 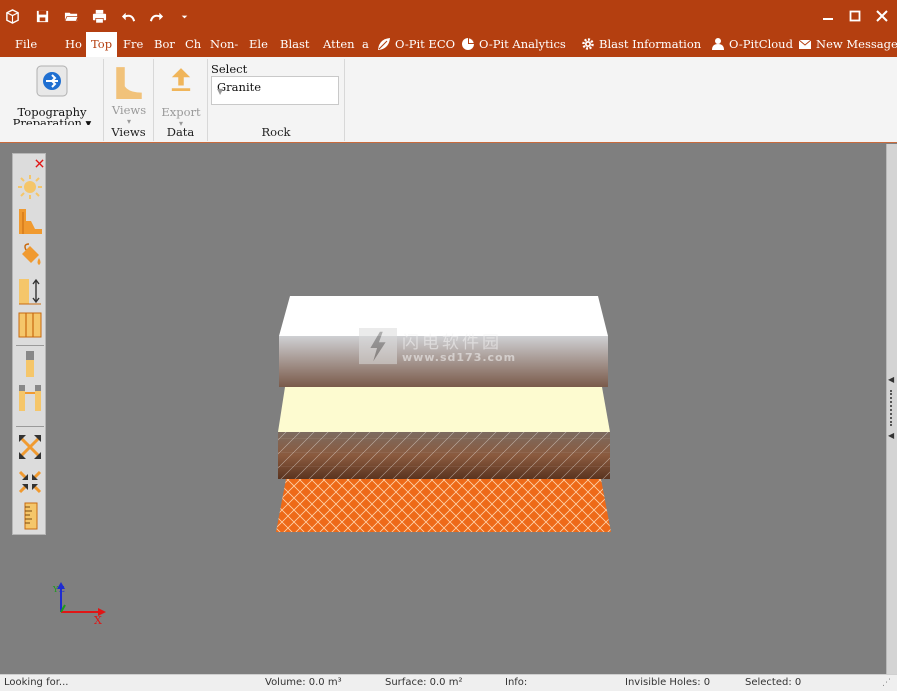 I want to click on watermark-logo-icon, so click(x=378, y=346).